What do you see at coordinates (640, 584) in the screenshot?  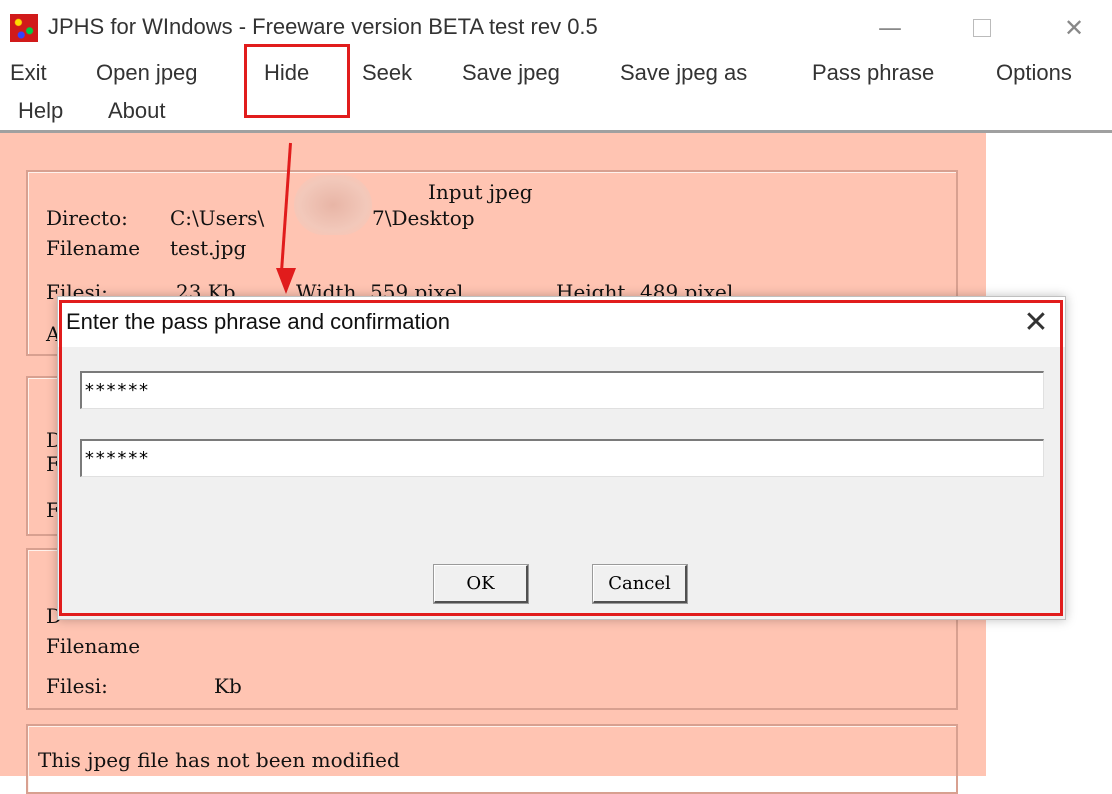 I see `cancel-button: Cancel` at bounding box center [640, 584].